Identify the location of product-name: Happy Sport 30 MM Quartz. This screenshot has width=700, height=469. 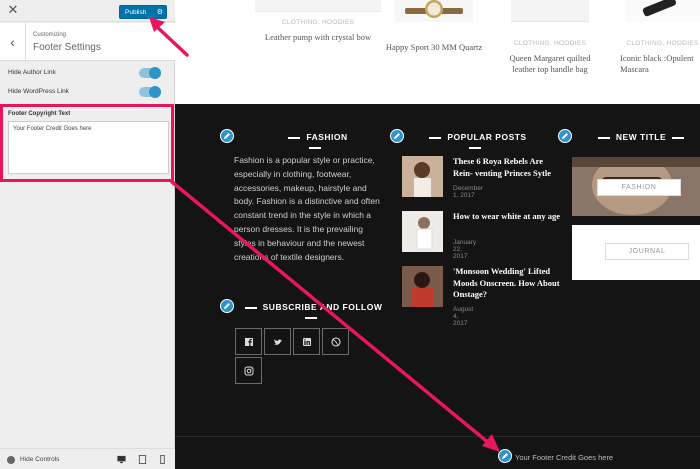
(434, 47).